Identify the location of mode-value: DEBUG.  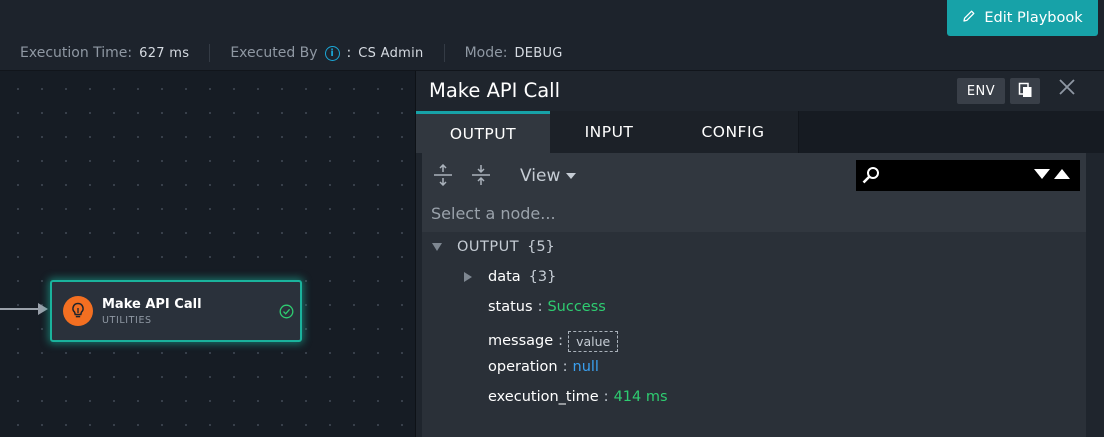
(538, 53).